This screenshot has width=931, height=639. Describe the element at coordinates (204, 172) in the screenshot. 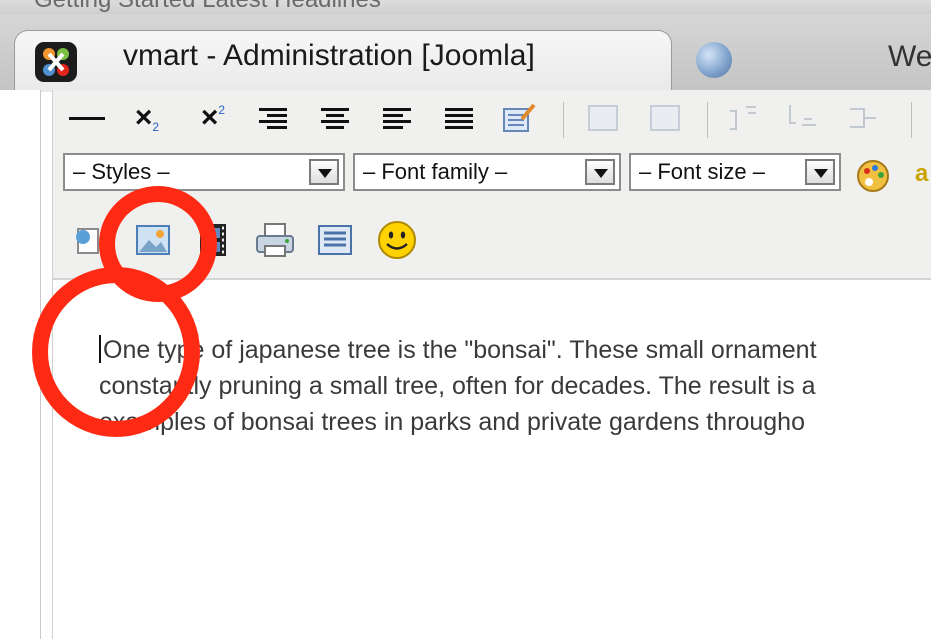

I see `styles-select: – Styles –` at that location.